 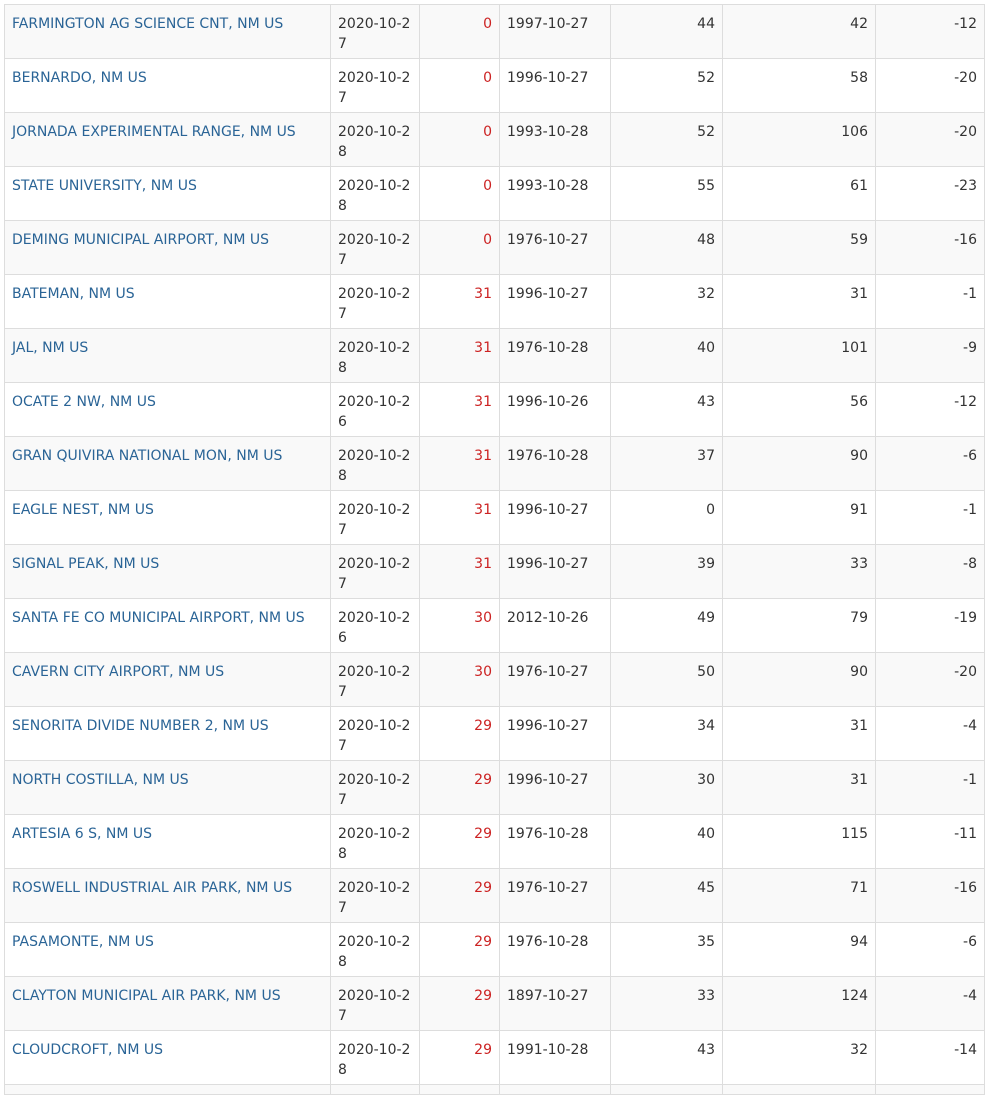 I want to click on number-cell-3: -23, so click(x=930, y=193).